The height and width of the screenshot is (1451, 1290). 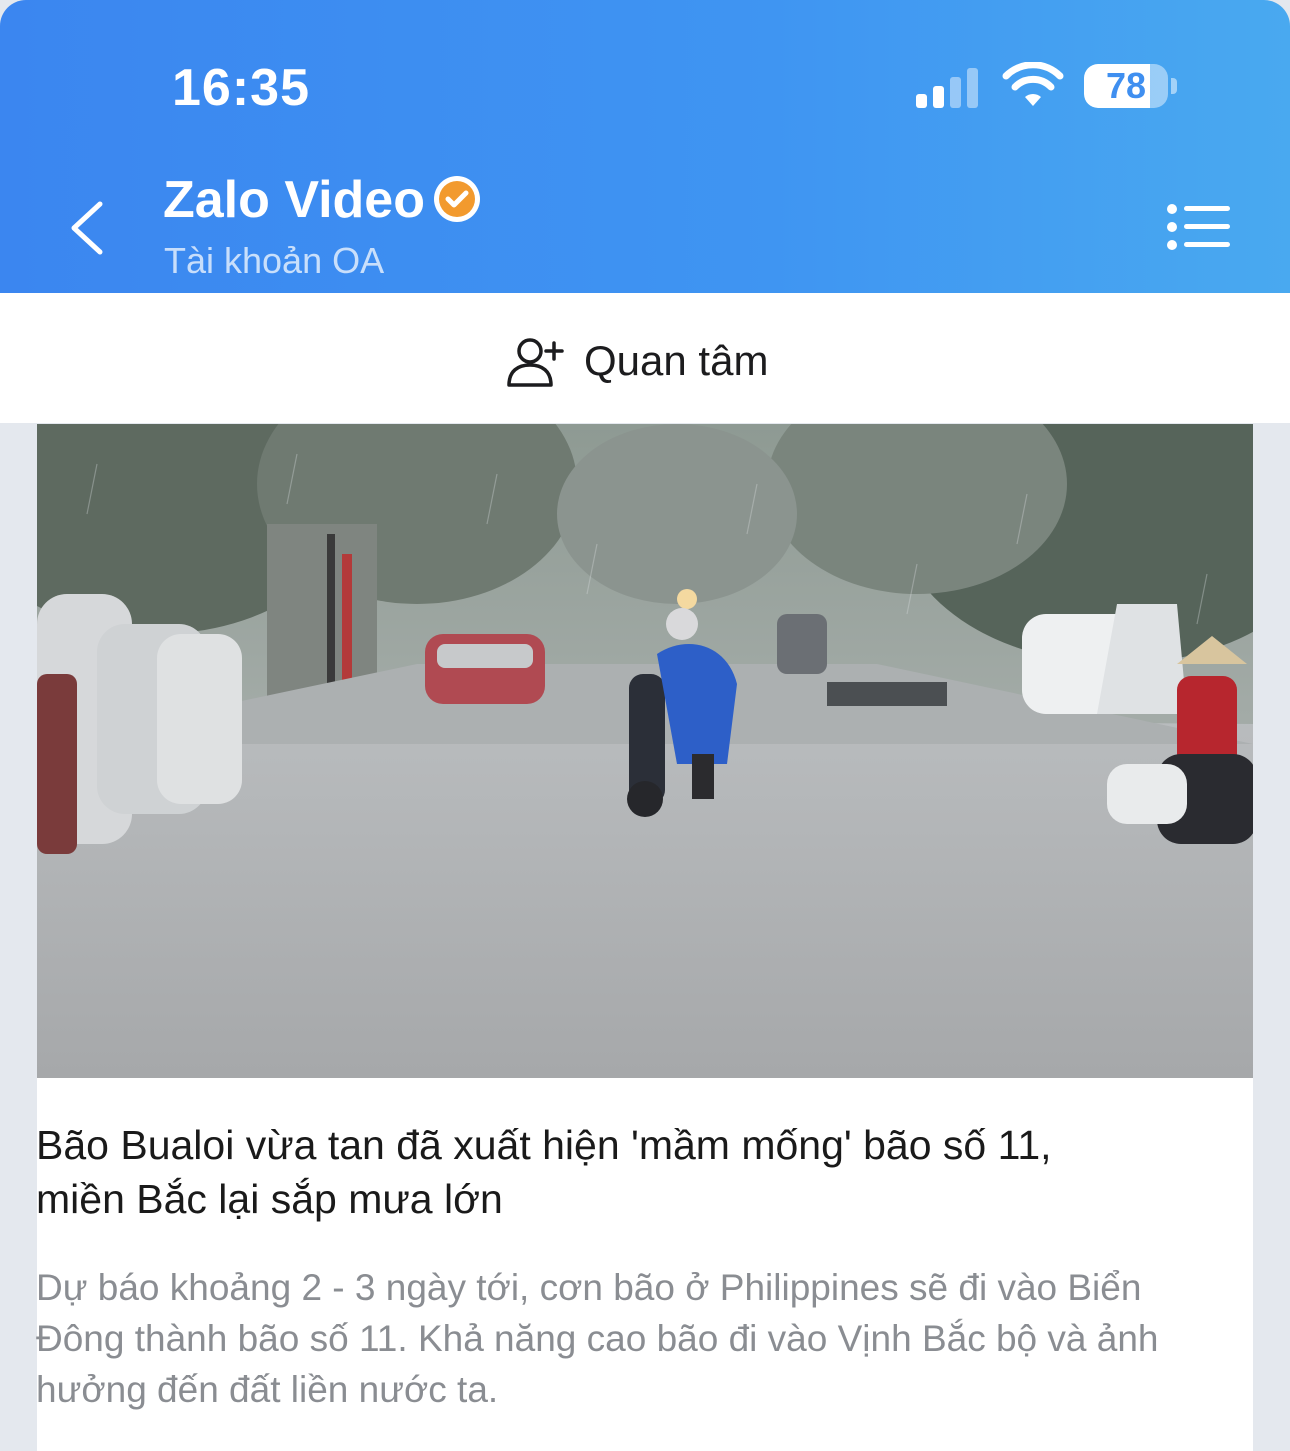 What do you see at coordinates (90, 228) in the screenshot?
I see `back-chevron-icon` at bounding box center [90, 228].